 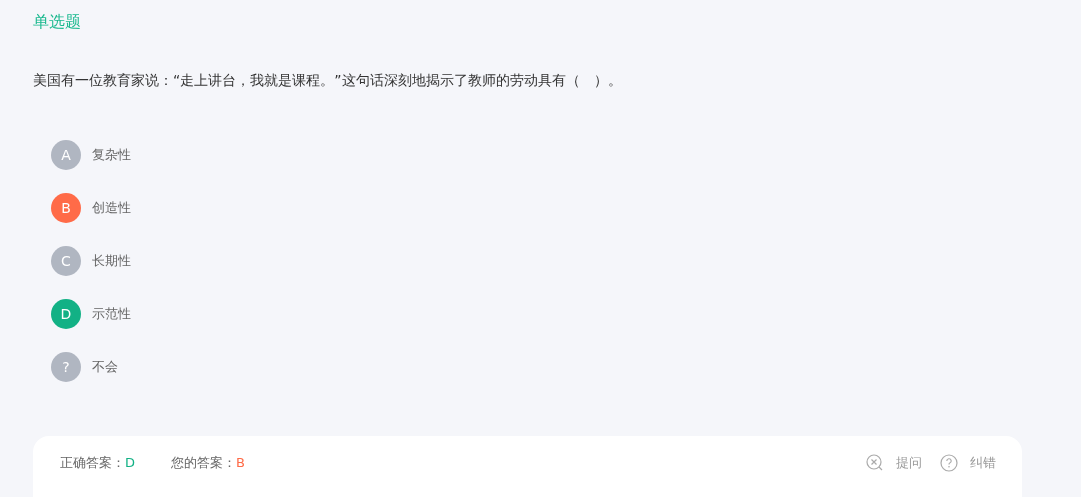 What do you see at coordinates (111, 314) in the screenshot?
I see `option-text: 示范性` at bounding box center [111, 314].